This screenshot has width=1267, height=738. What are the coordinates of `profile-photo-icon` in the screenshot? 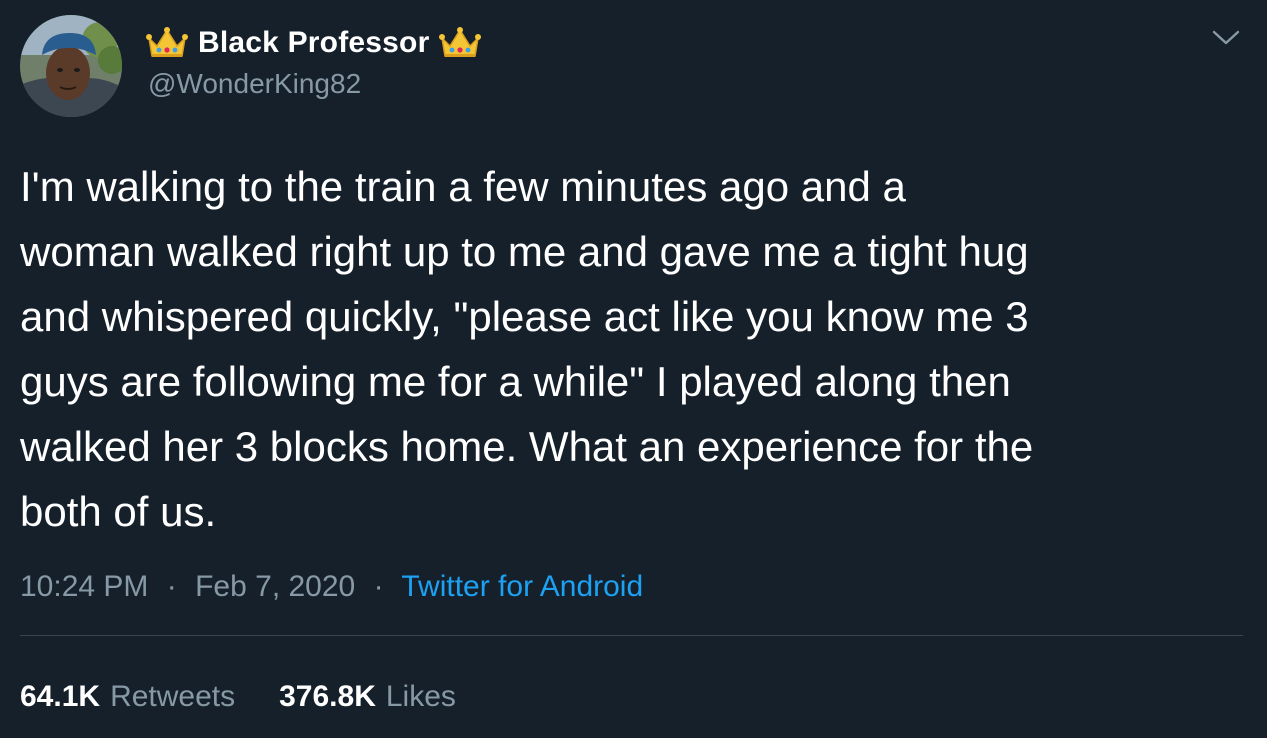 It's located at (71, 66).